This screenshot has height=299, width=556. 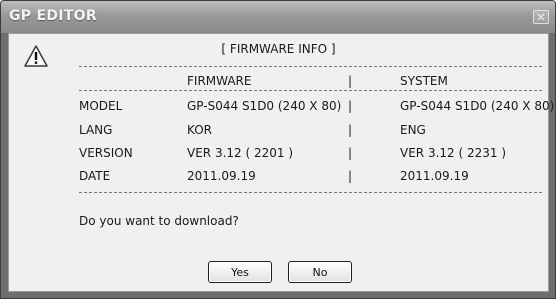 What do you see at coordinates (320, 272) in the screenshot?
I see `no-button: No` at bounding box center [320, 272].